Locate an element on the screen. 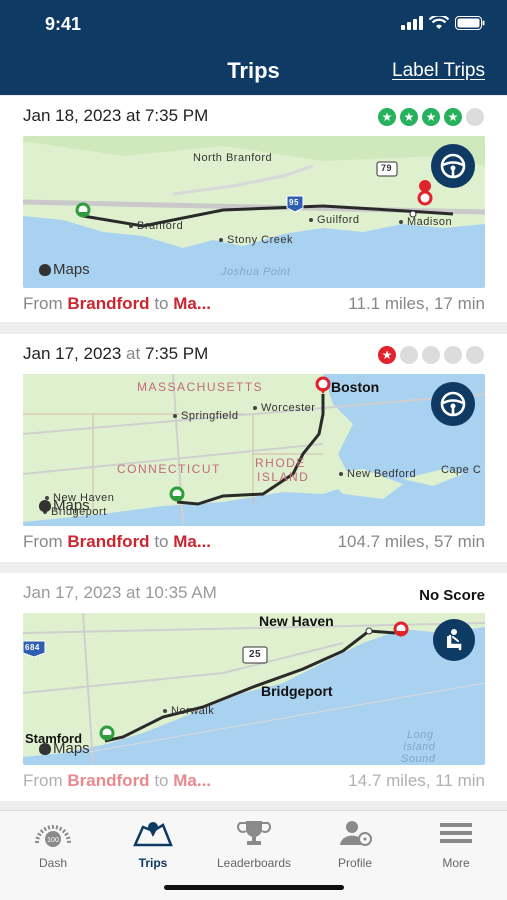 The height and width of the screenshot is (900, 507). map-place-label: New Bedford is located at coordinates (377, 474).